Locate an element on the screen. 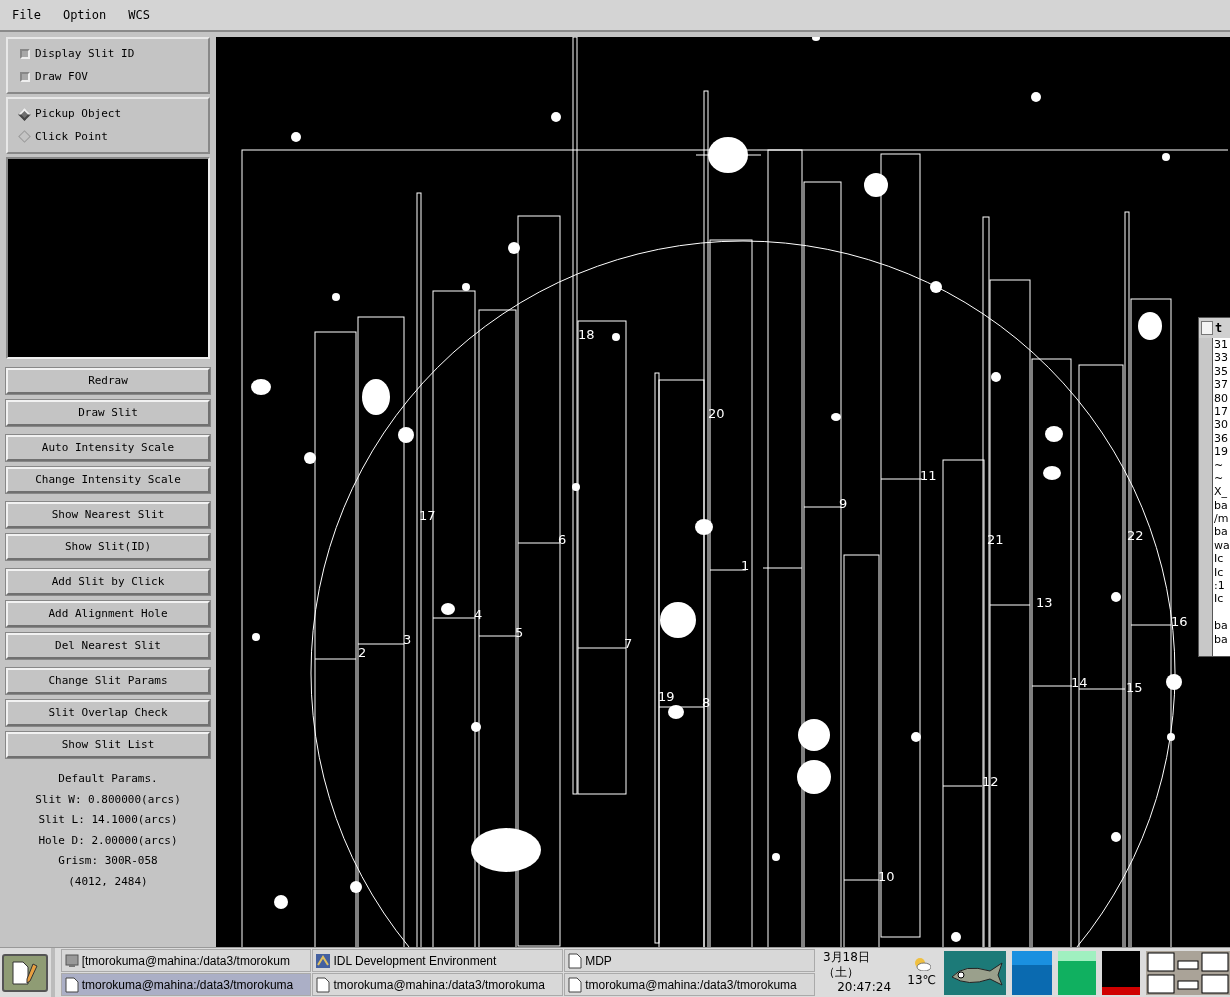  action-button: Change Intensity Scale is located at coordinates (108, 480).